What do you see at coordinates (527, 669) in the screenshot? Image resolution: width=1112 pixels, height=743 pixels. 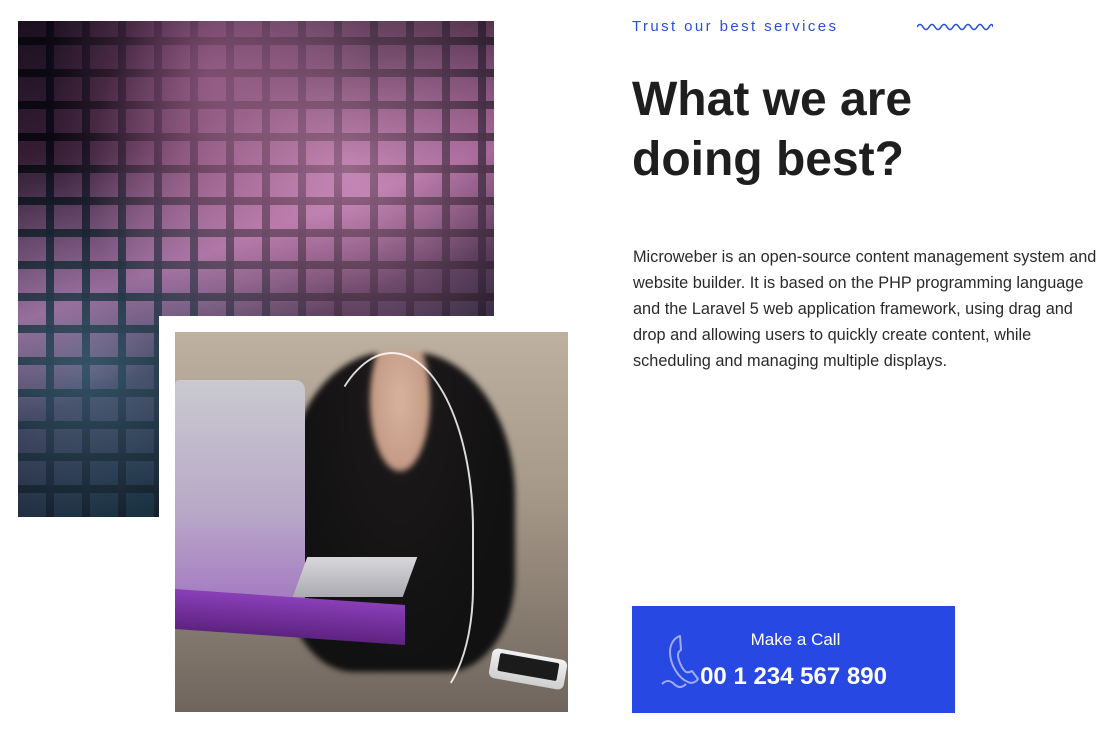 I see `smartphone` at bounding box center [527, 669].